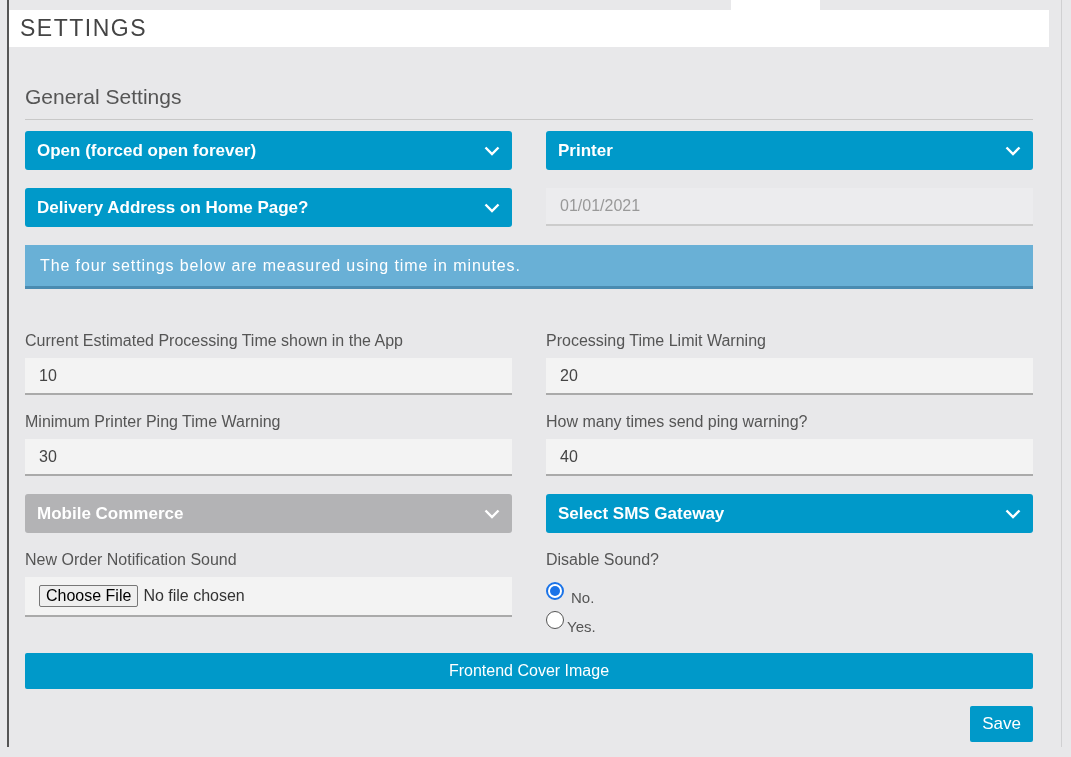 Image resolution: width=1071 pixels, height=757 pixels. Describe the element at coordinates (529, 102) in the screenshot. I see `section-title: General Settings` at that location.